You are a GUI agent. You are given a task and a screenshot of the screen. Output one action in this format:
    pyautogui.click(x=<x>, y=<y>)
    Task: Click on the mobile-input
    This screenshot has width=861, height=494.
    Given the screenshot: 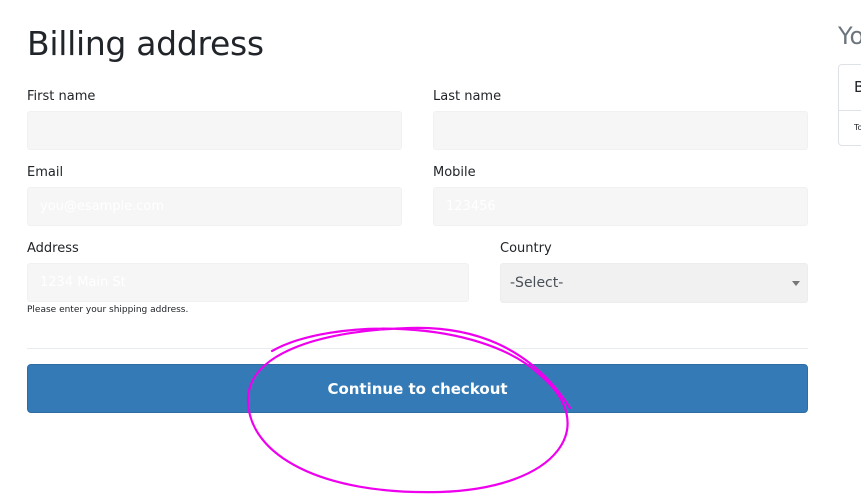 What is the action you would take?
    pyautogui.click(x=620, y=206)
    